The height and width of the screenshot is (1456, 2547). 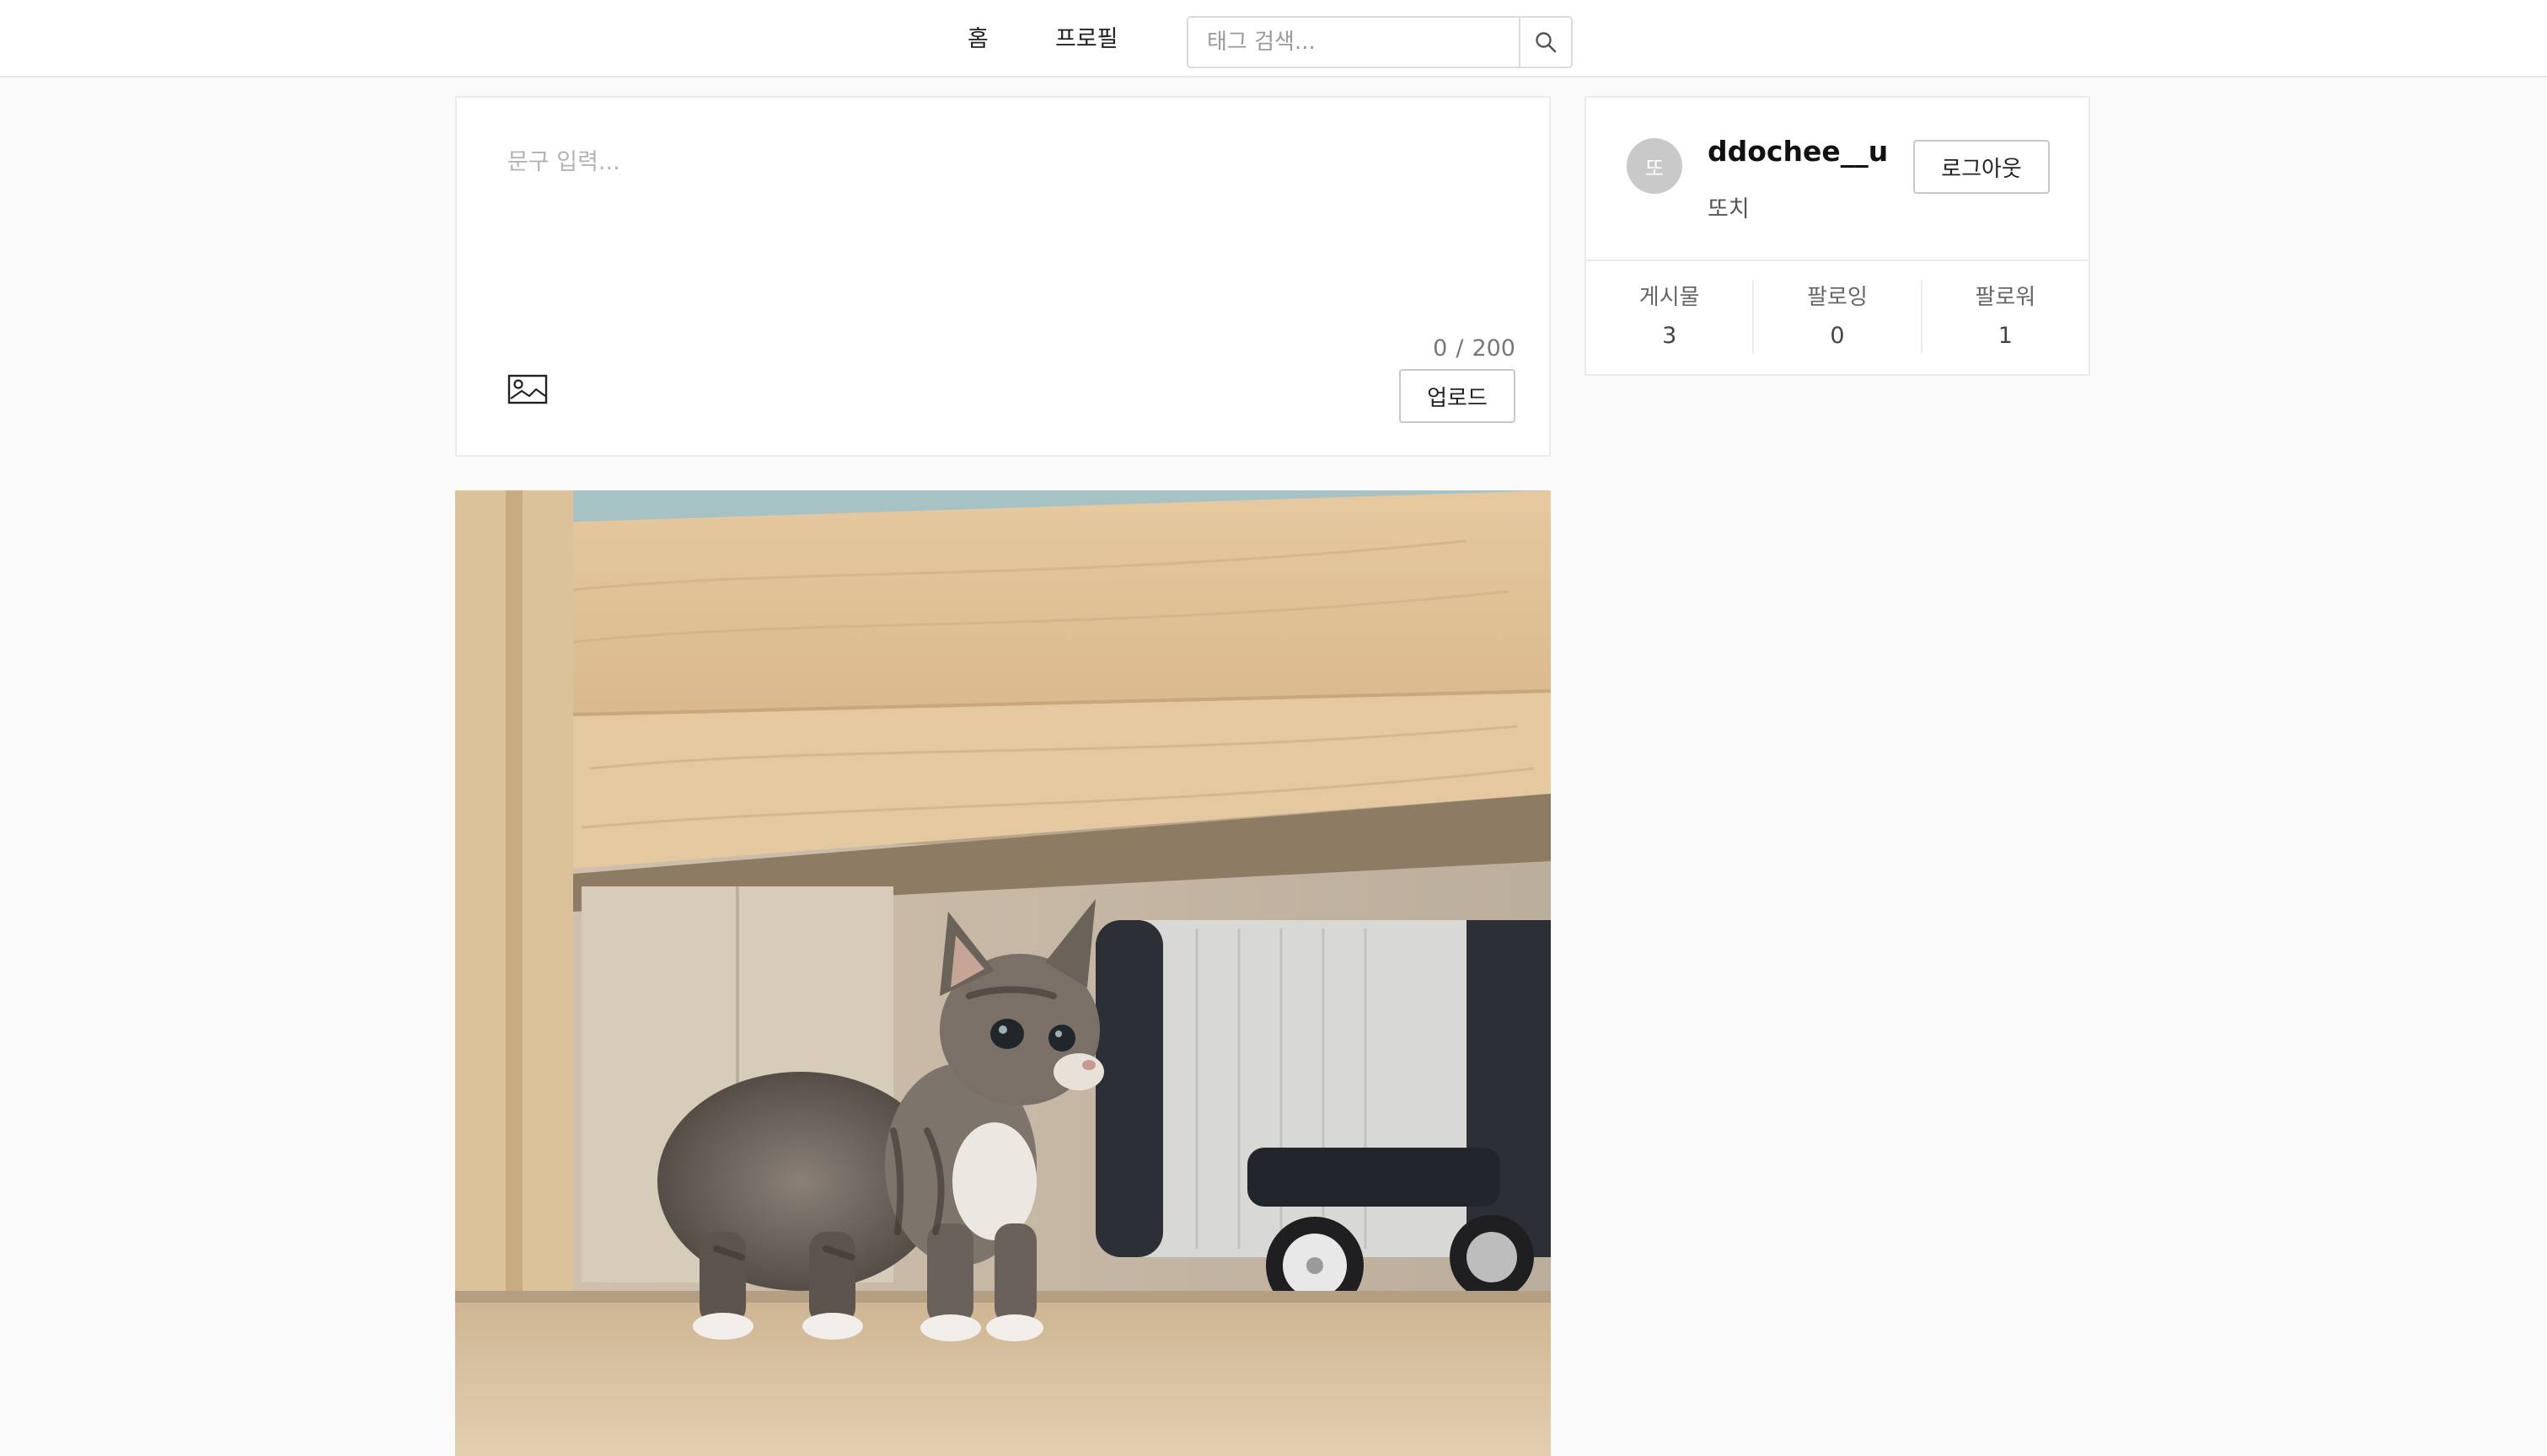 I want to click on caption-textarea, so click(x=1004, y=269).